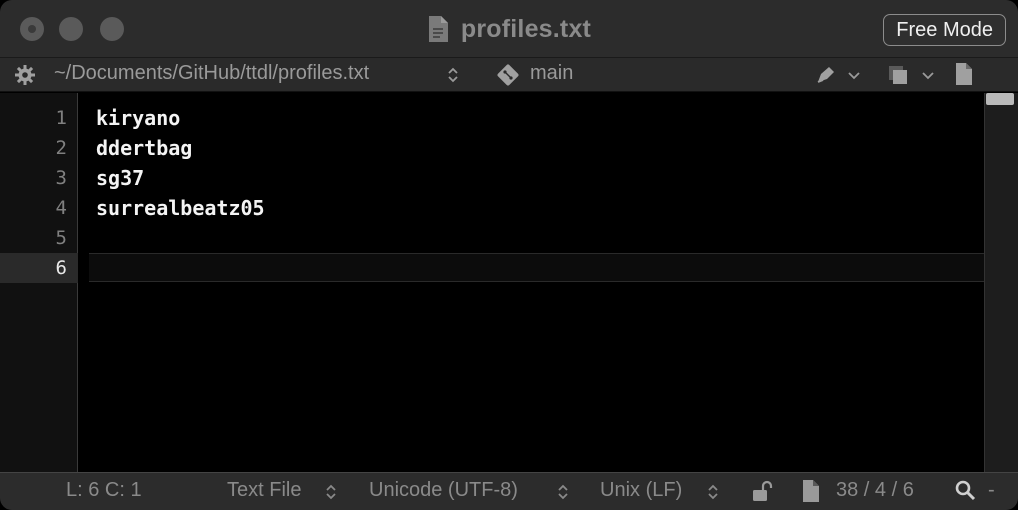  I want to click on title-bar: profiles.txt Free Mode, so click(509, 29).